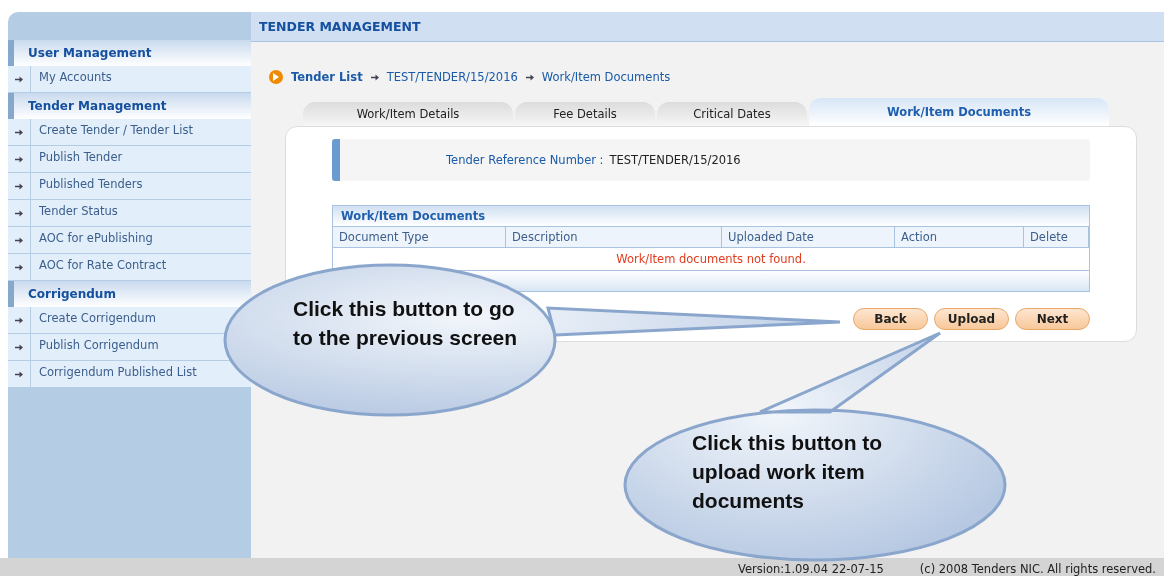 The width and height of the screenshot is (1164, 576). What do you see at coordinates (788, 472) in the screenshot?
I see `callout-text: Click this button to upload work item documents` at bounding box center [788, 472].